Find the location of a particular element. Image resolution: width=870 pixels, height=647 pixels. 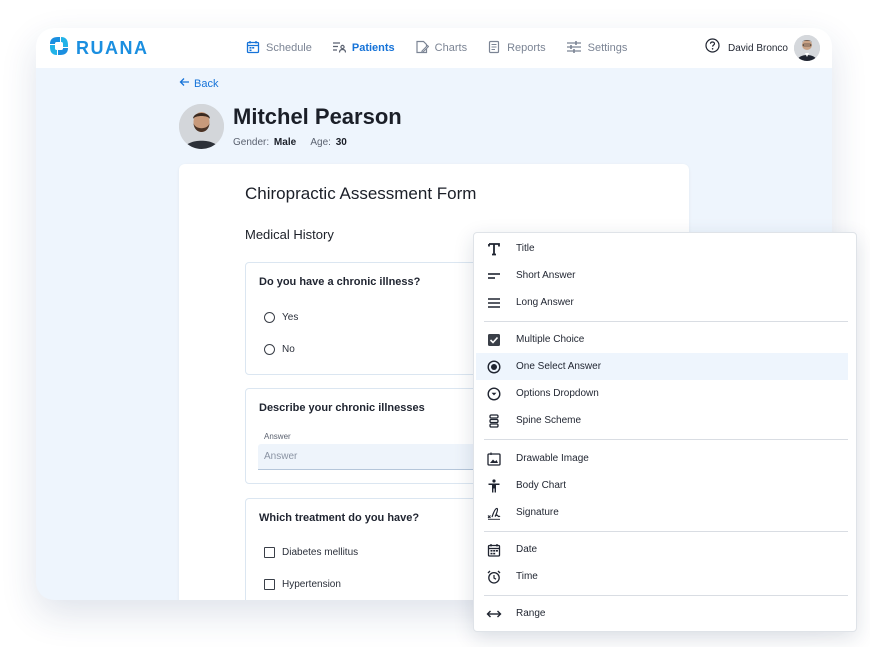

menu-item-label: Options Dropdown is located at coordinates (557, 393).